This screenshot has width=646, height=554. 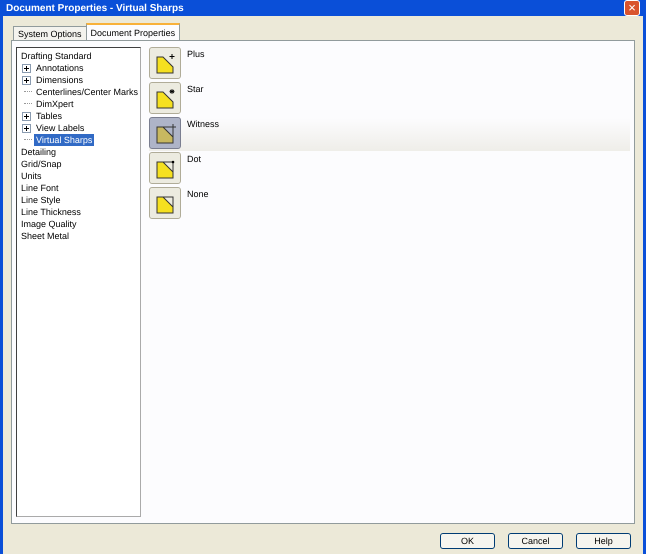 What do you see at coordinates (133, 31) in the screenshot?
I see `tab: Document Properties` at bounding box center [133, 31].